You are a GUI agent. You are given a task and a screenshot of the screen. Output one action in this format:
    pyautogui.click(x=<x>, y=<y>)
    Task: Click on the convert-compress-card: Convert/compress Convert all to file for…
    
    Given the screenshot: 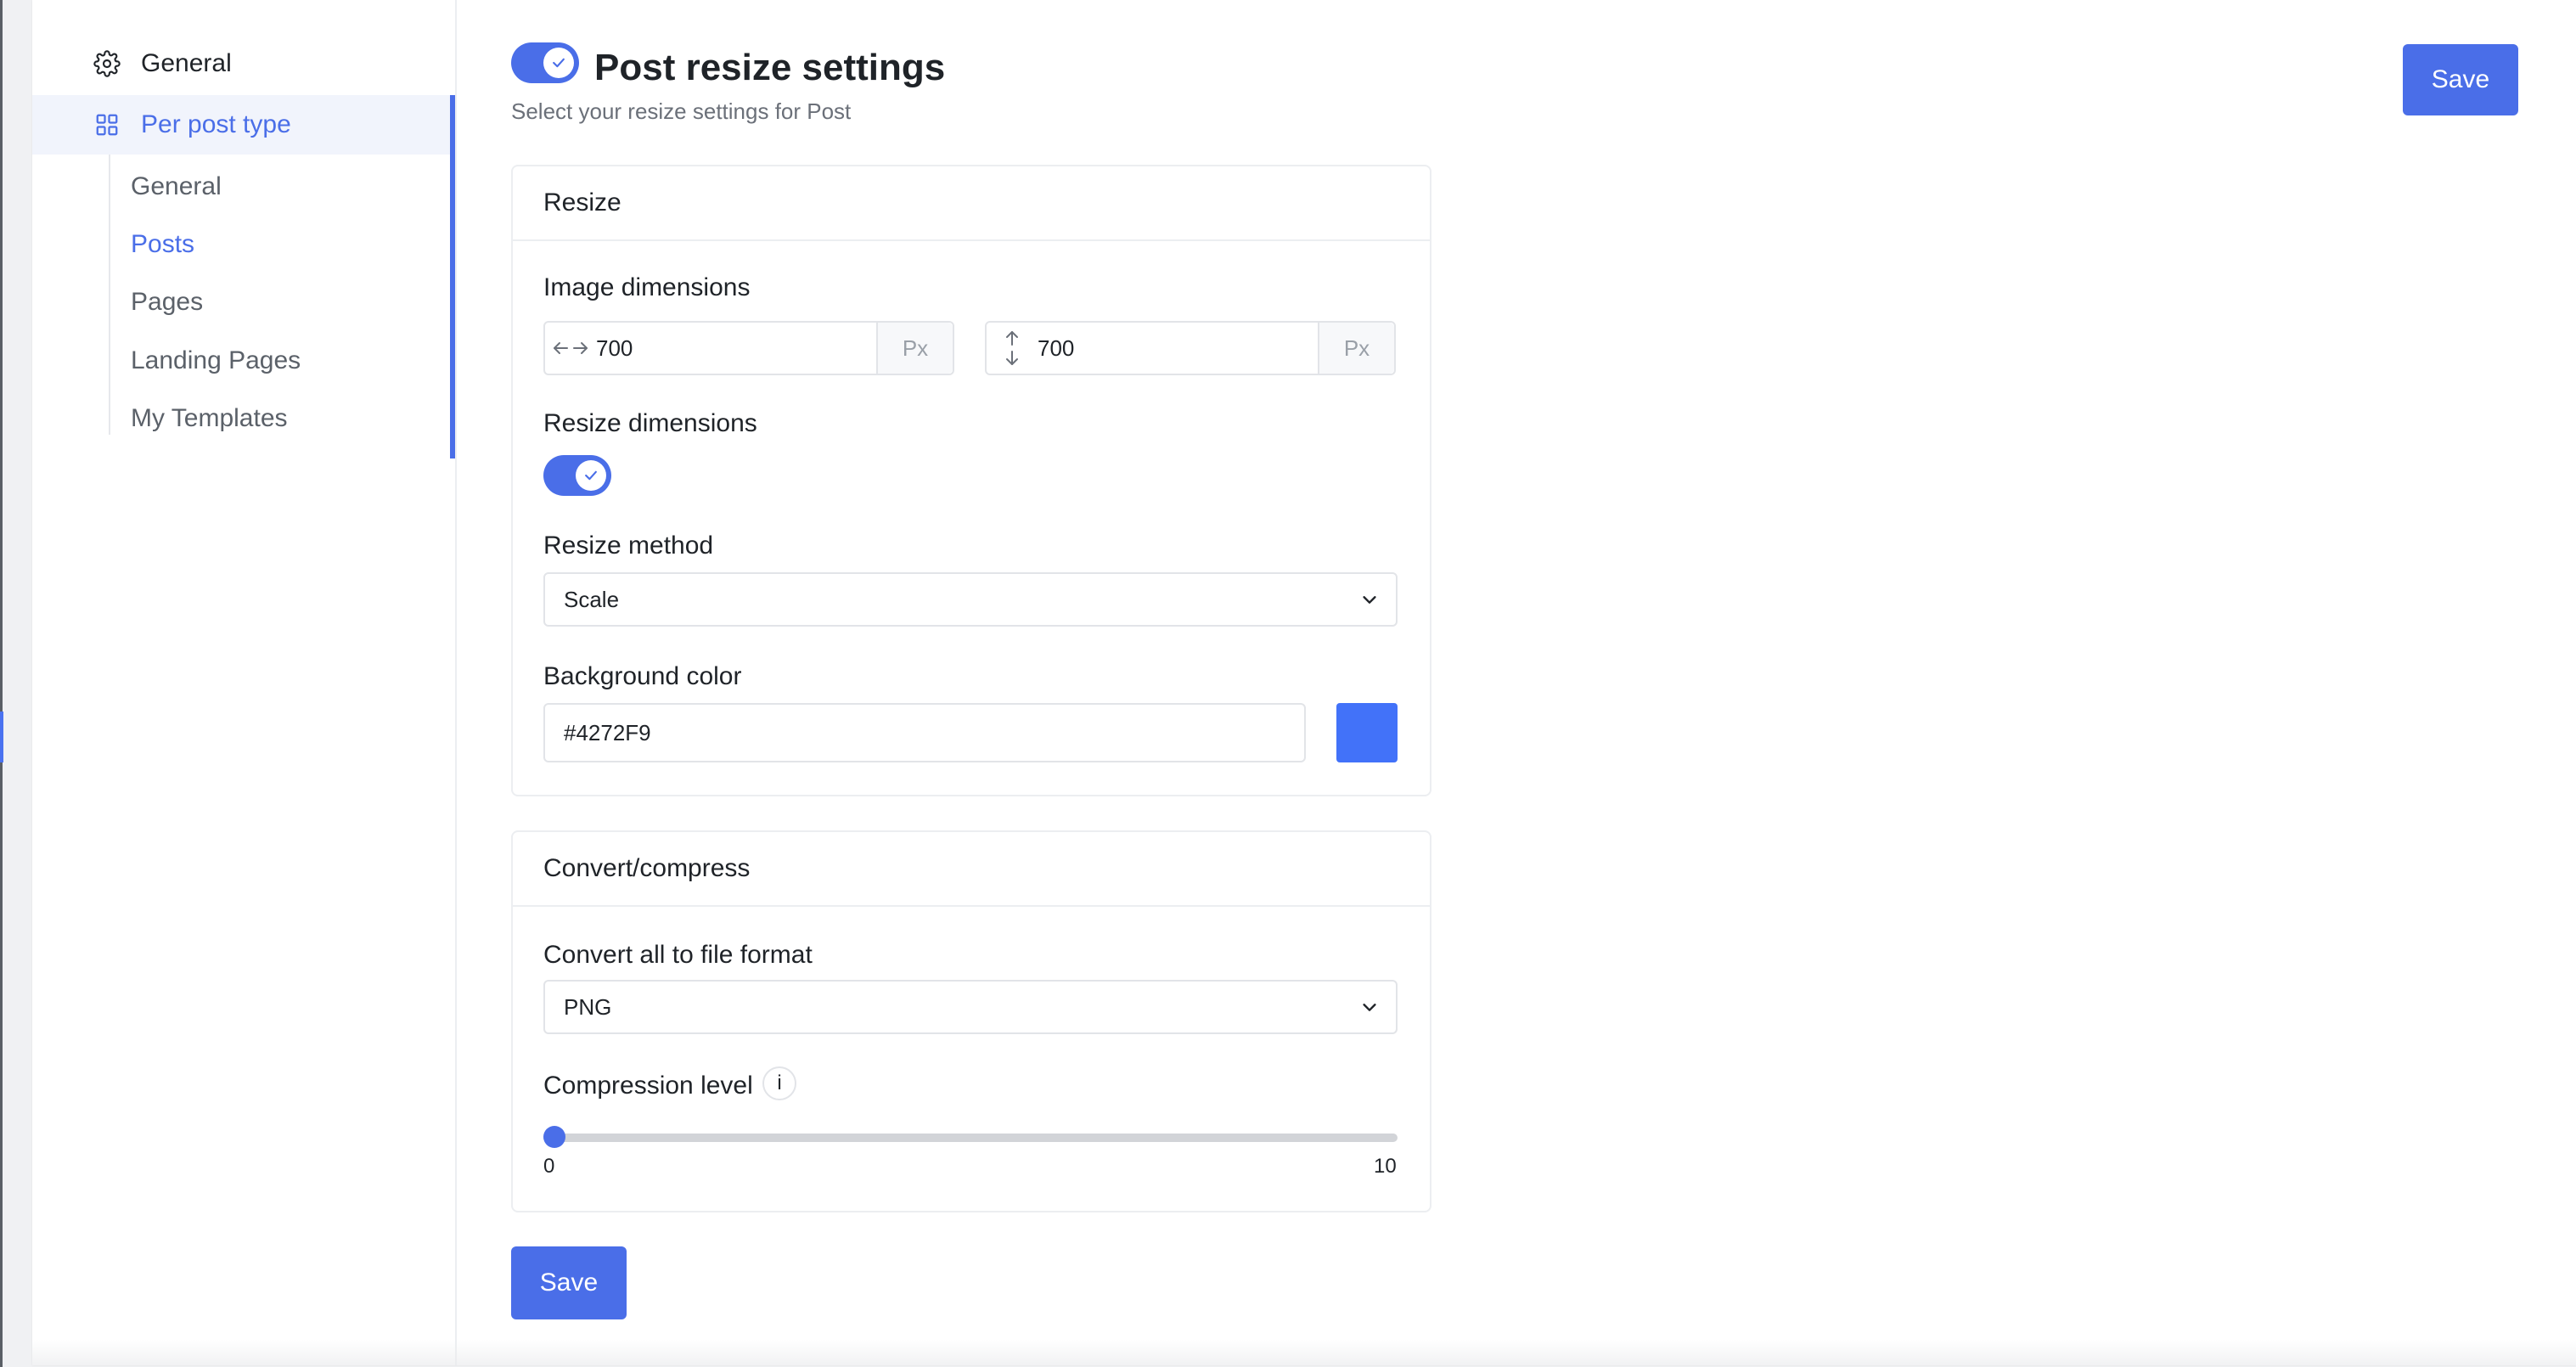 What is the action you would take?
    pyautogui.click(x=971, y=1021)
    